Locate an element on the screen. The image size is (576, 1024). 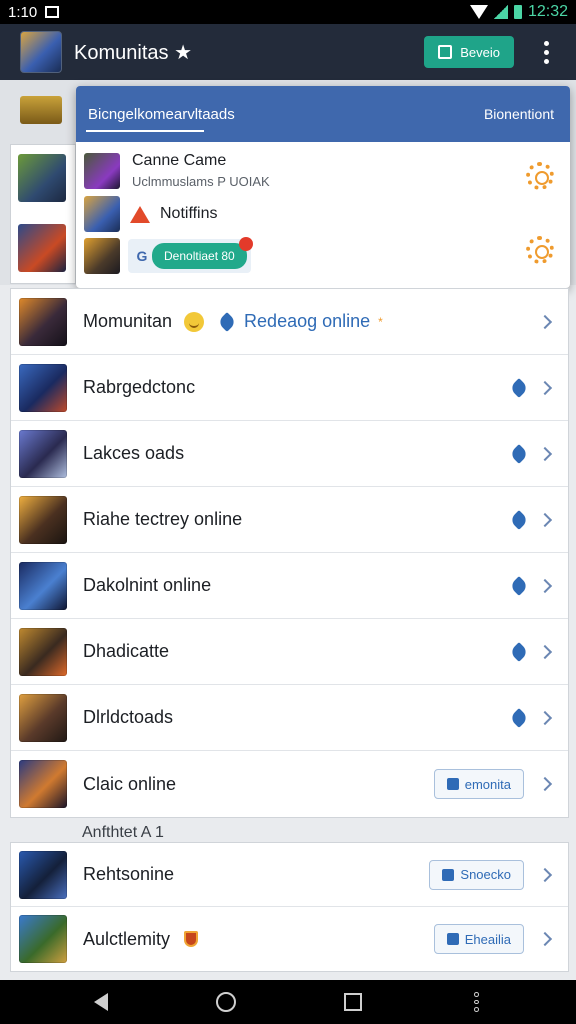
tag-button: Eheailia is located at coordinates (478, 939).